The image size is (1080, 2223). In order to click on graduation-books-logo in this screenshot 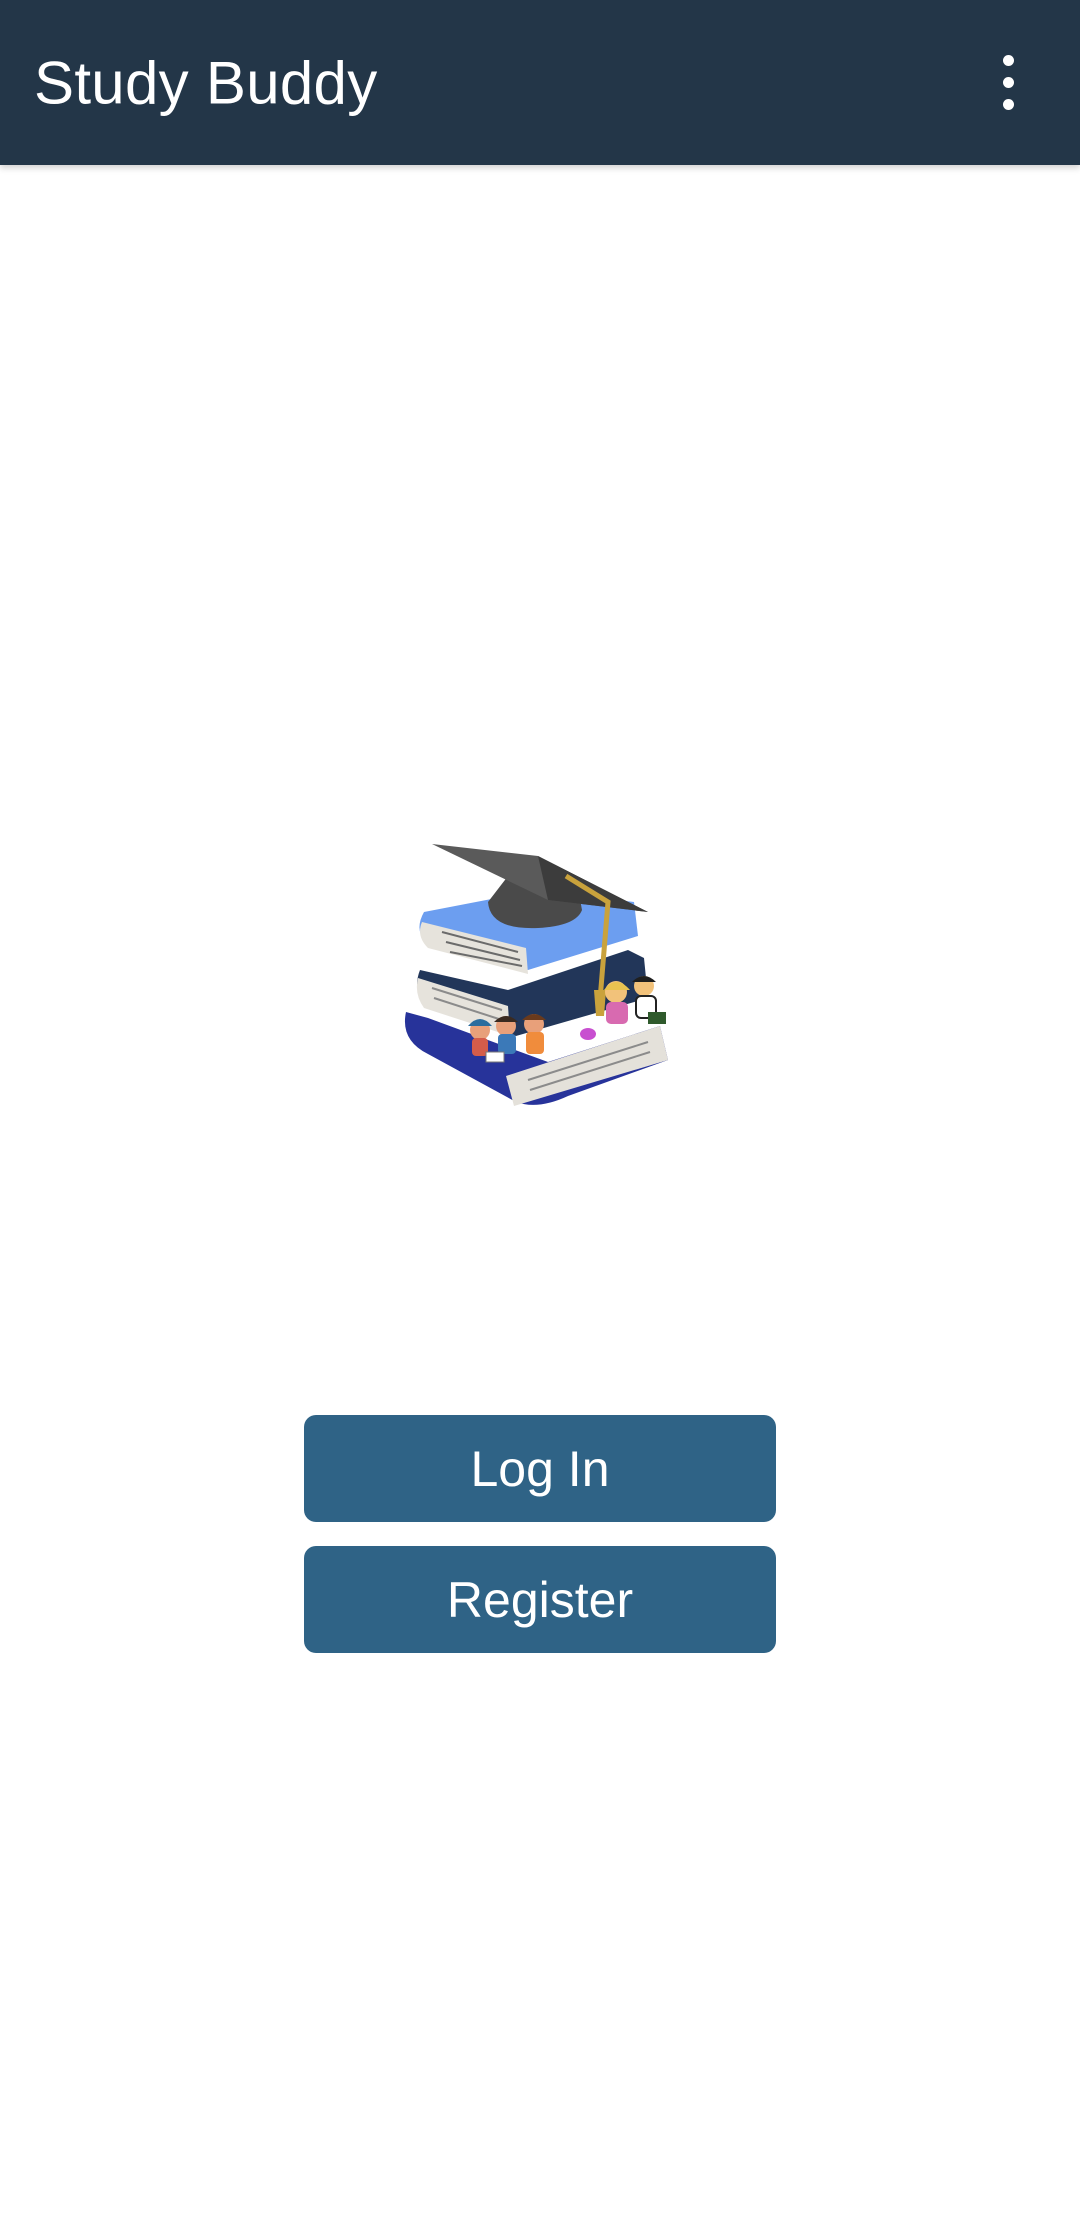, I will do `click(540, 981)`.